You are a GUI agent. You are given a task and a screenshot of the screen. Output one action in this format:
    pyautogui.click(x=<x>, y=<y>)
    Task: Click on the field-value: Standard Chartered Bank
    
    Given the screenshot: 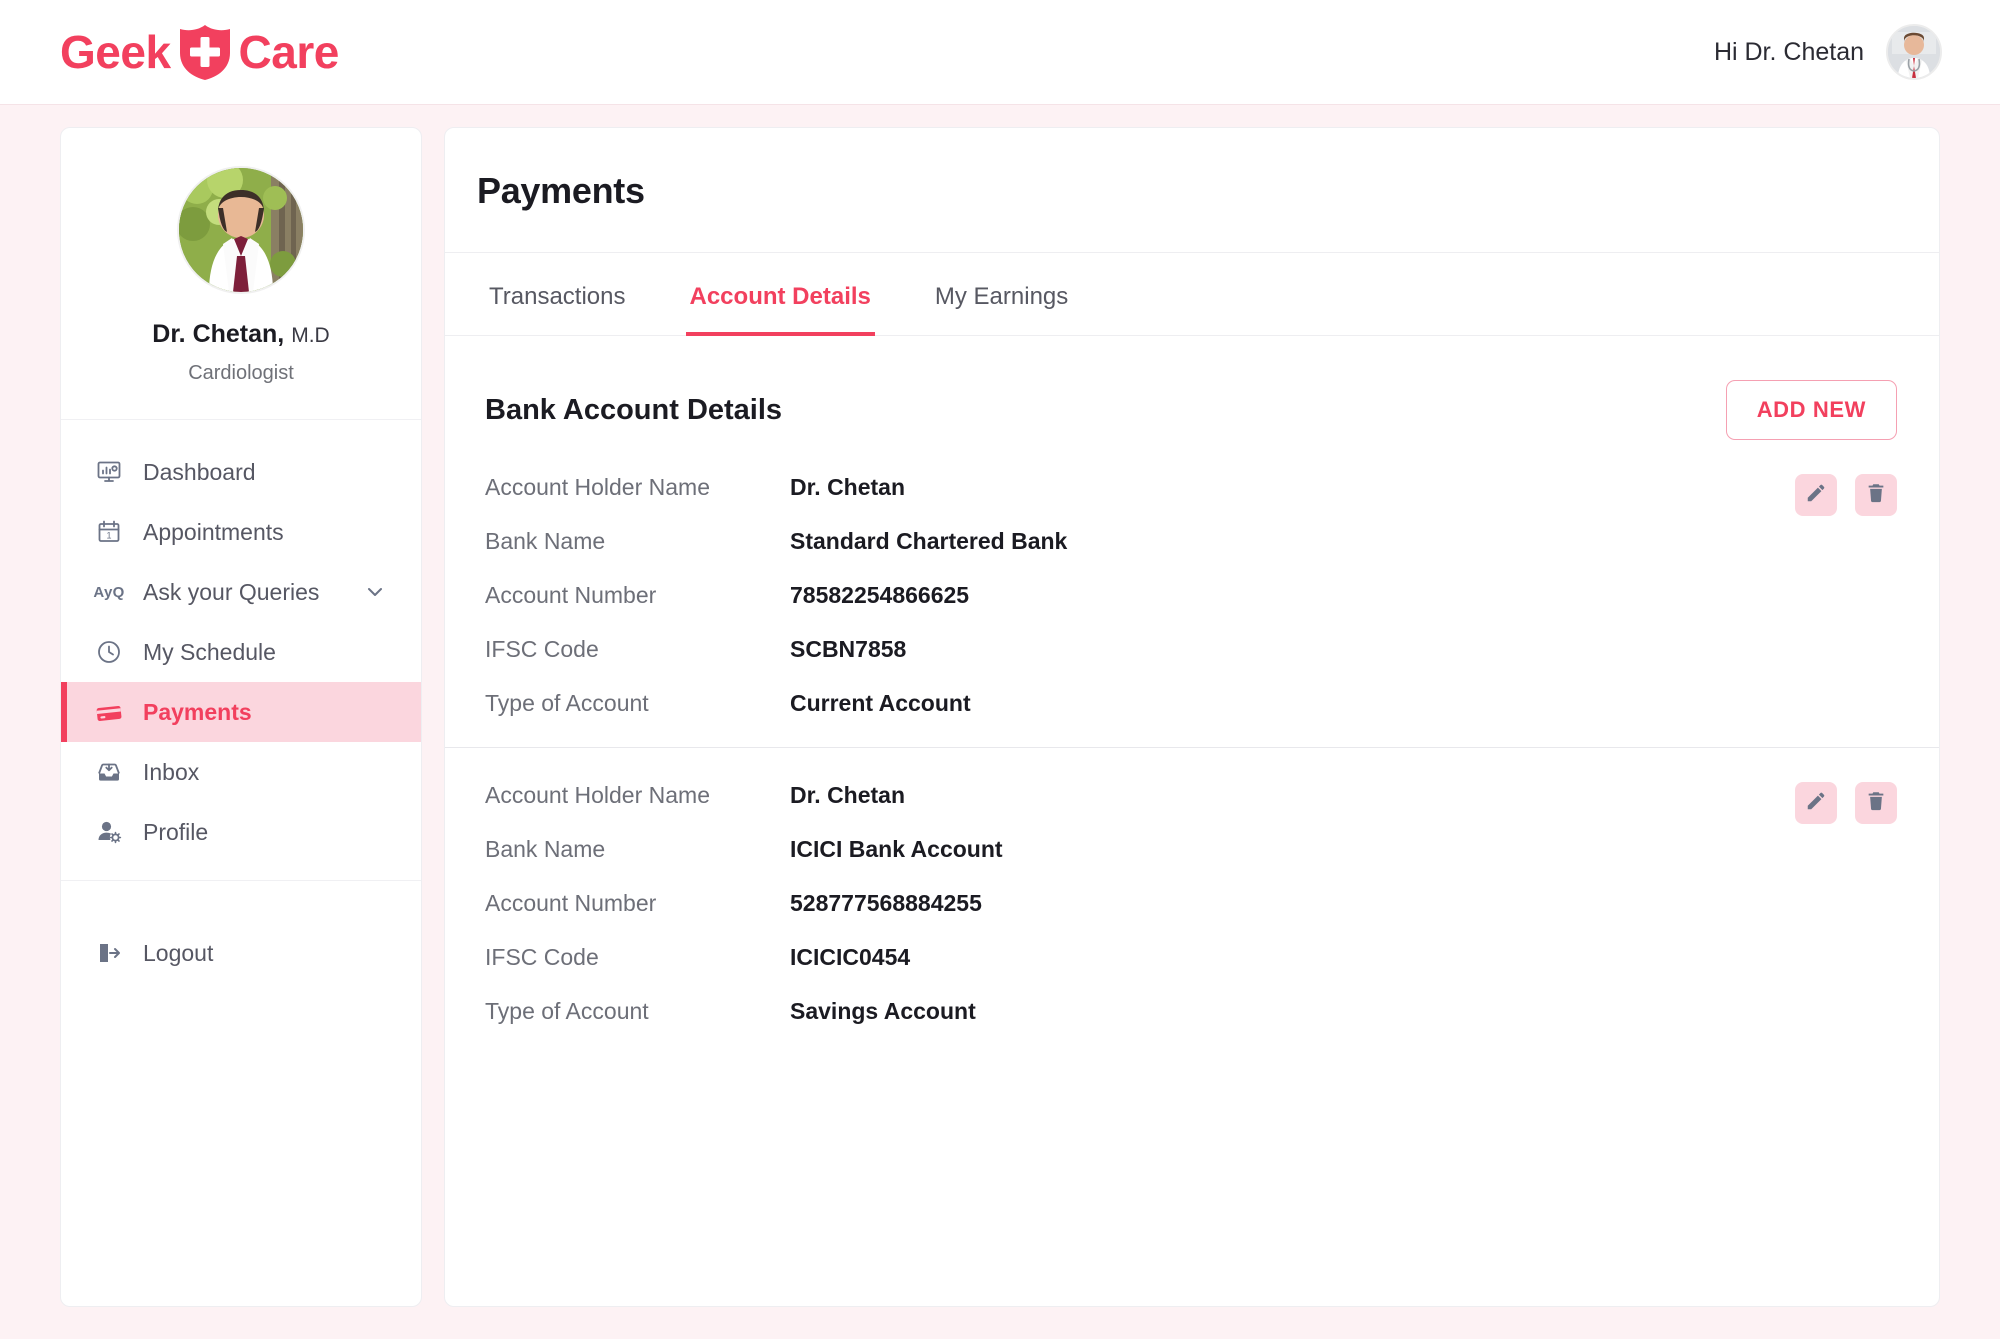 What is the action you would take?
    pyautogui.click(x=929, y=541)
    